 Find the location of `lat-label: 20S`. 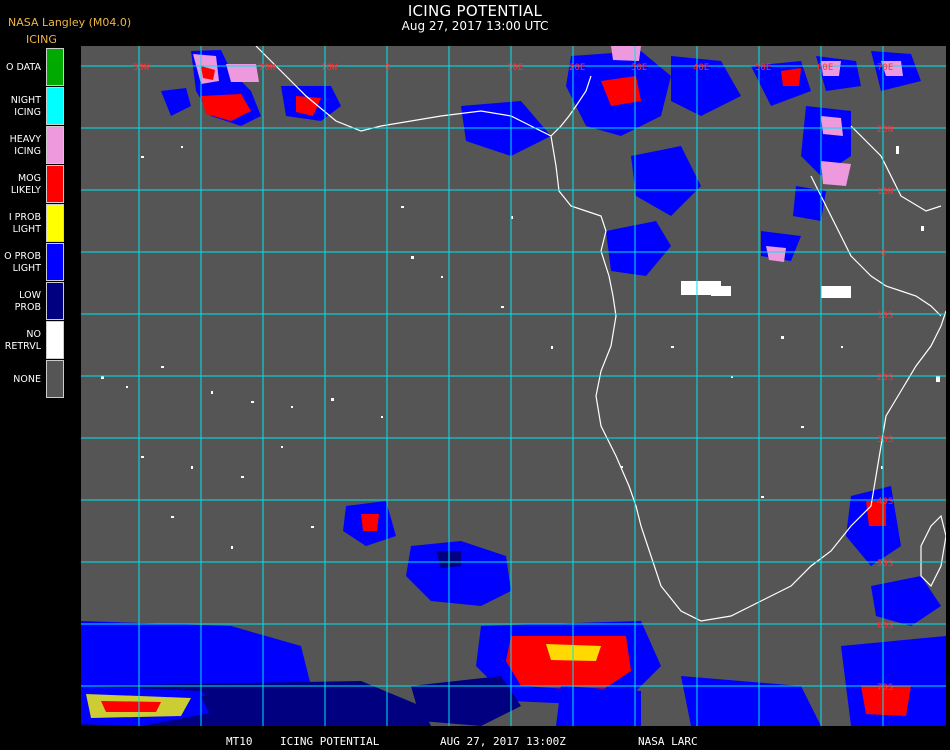

lat-label: 20S is located at coordinates (885, 378).